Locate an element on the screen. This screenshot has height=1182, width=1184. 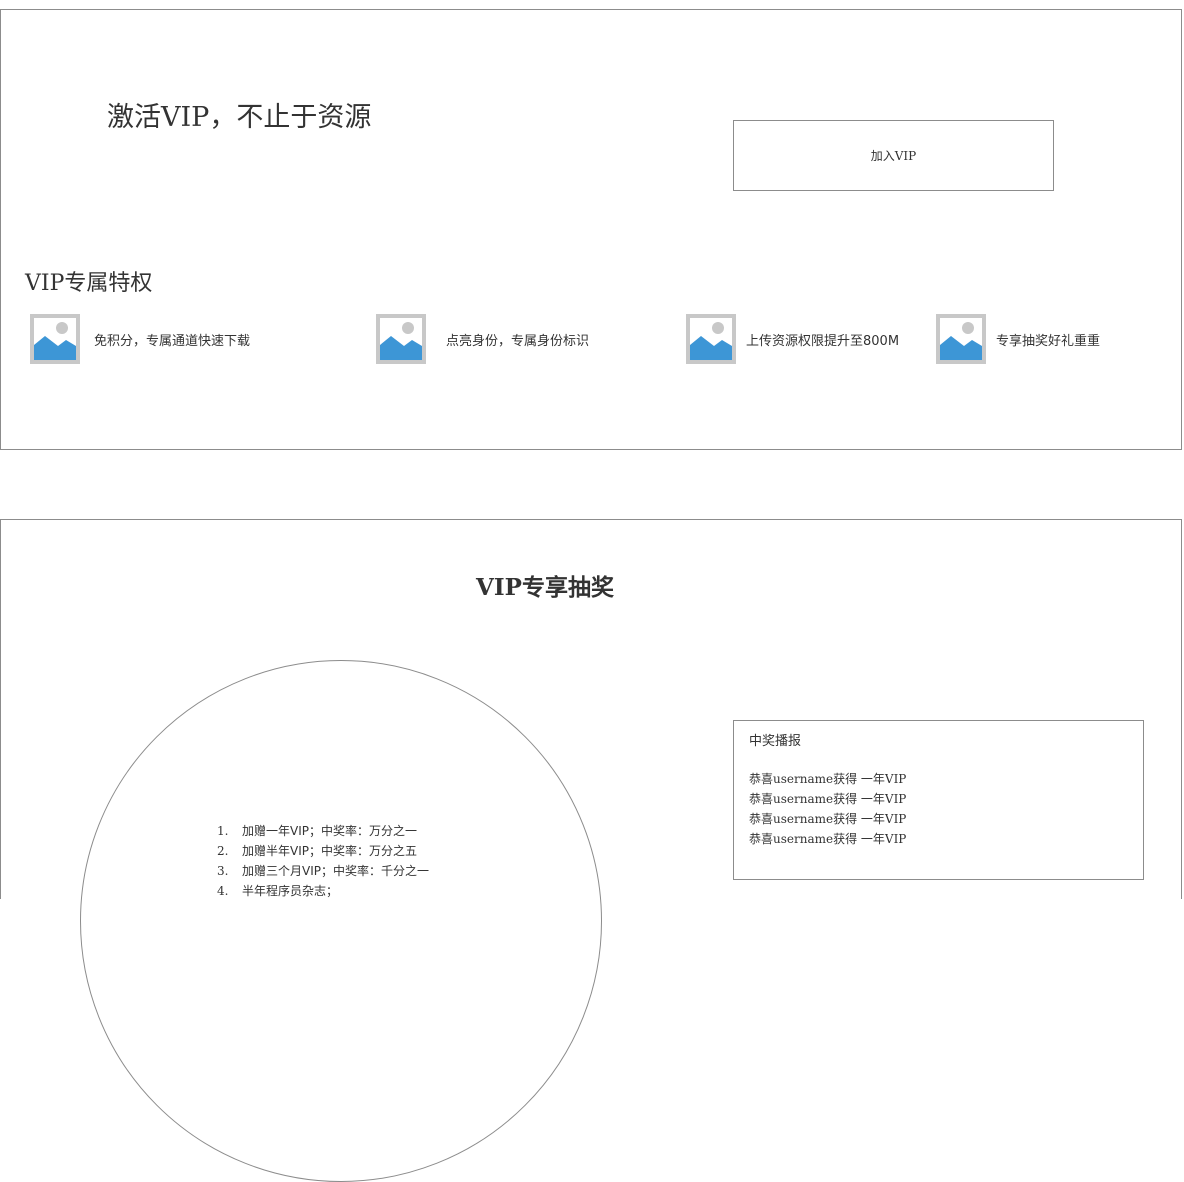
prize-number: 1. is located at coordinates (223, 831).